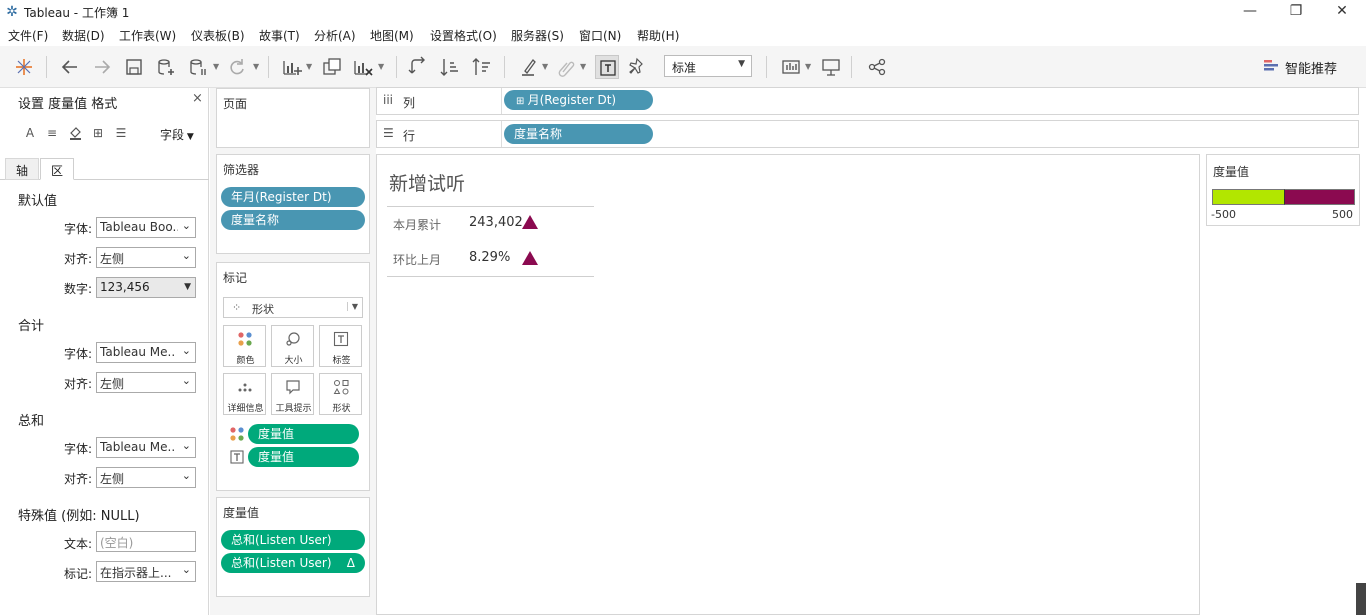 Image resolution: width=1366 pixels, height=615 pixels. What do you see at coordinates (293, 540) in the screenshot?
I see `measure-value-pill: 总和(Listen User)` at bounding box center [293, 540].